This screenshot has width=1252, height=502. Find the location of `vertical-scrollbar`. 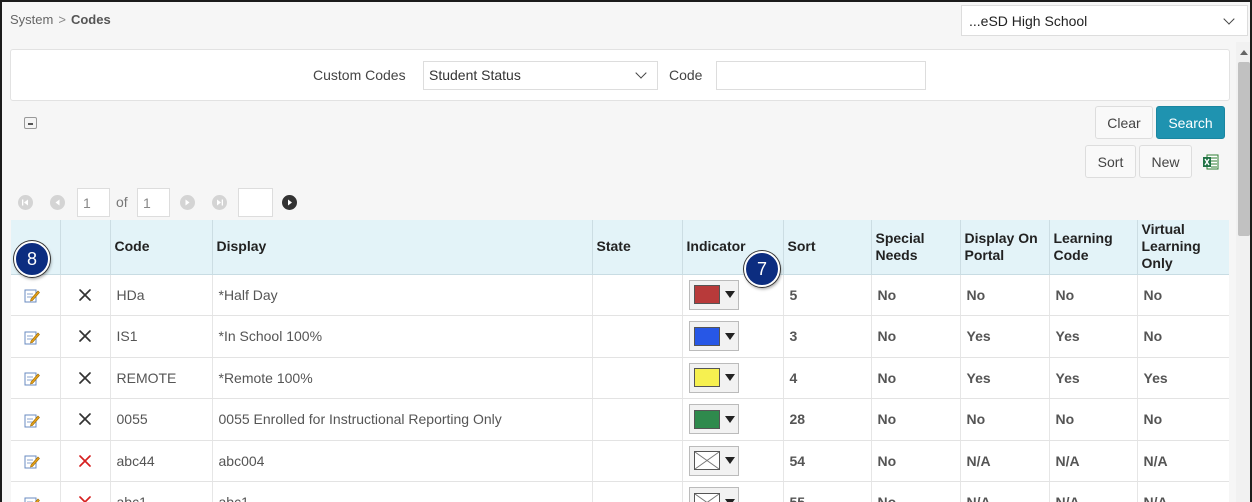

vertical-scrollbar is located at coordinates (1243, 272).